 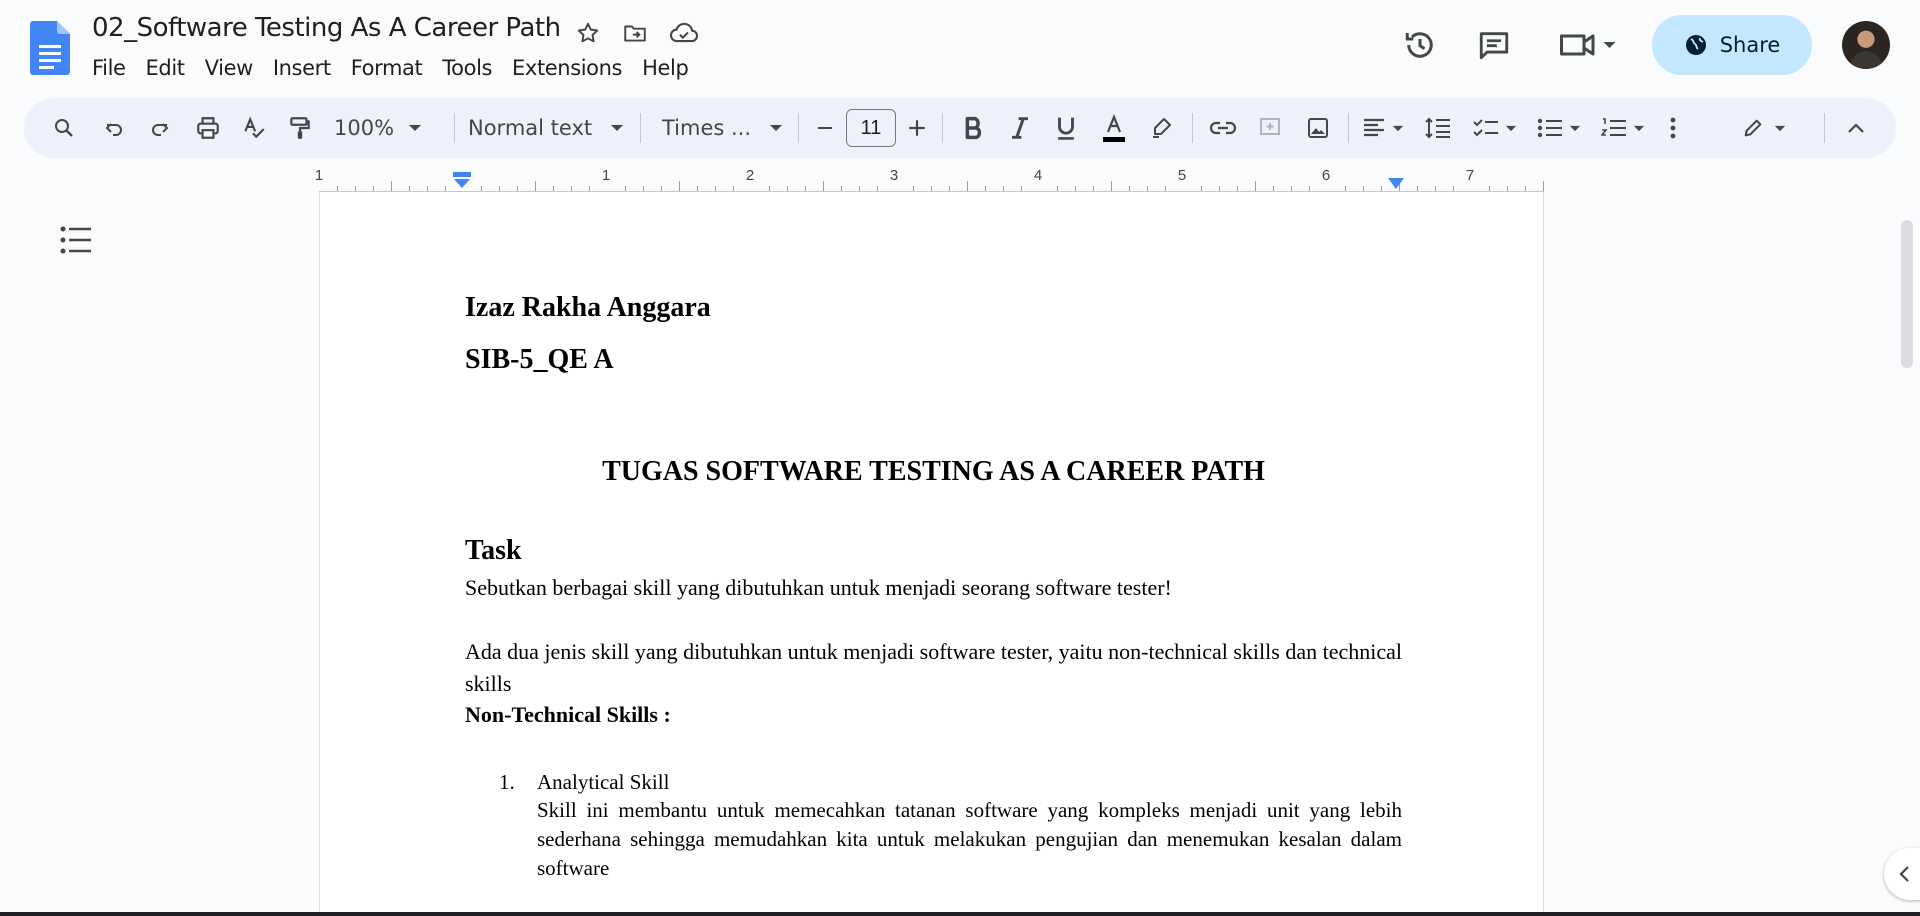 I want to click on ruler-number: 3, so click(x=894, y=175).